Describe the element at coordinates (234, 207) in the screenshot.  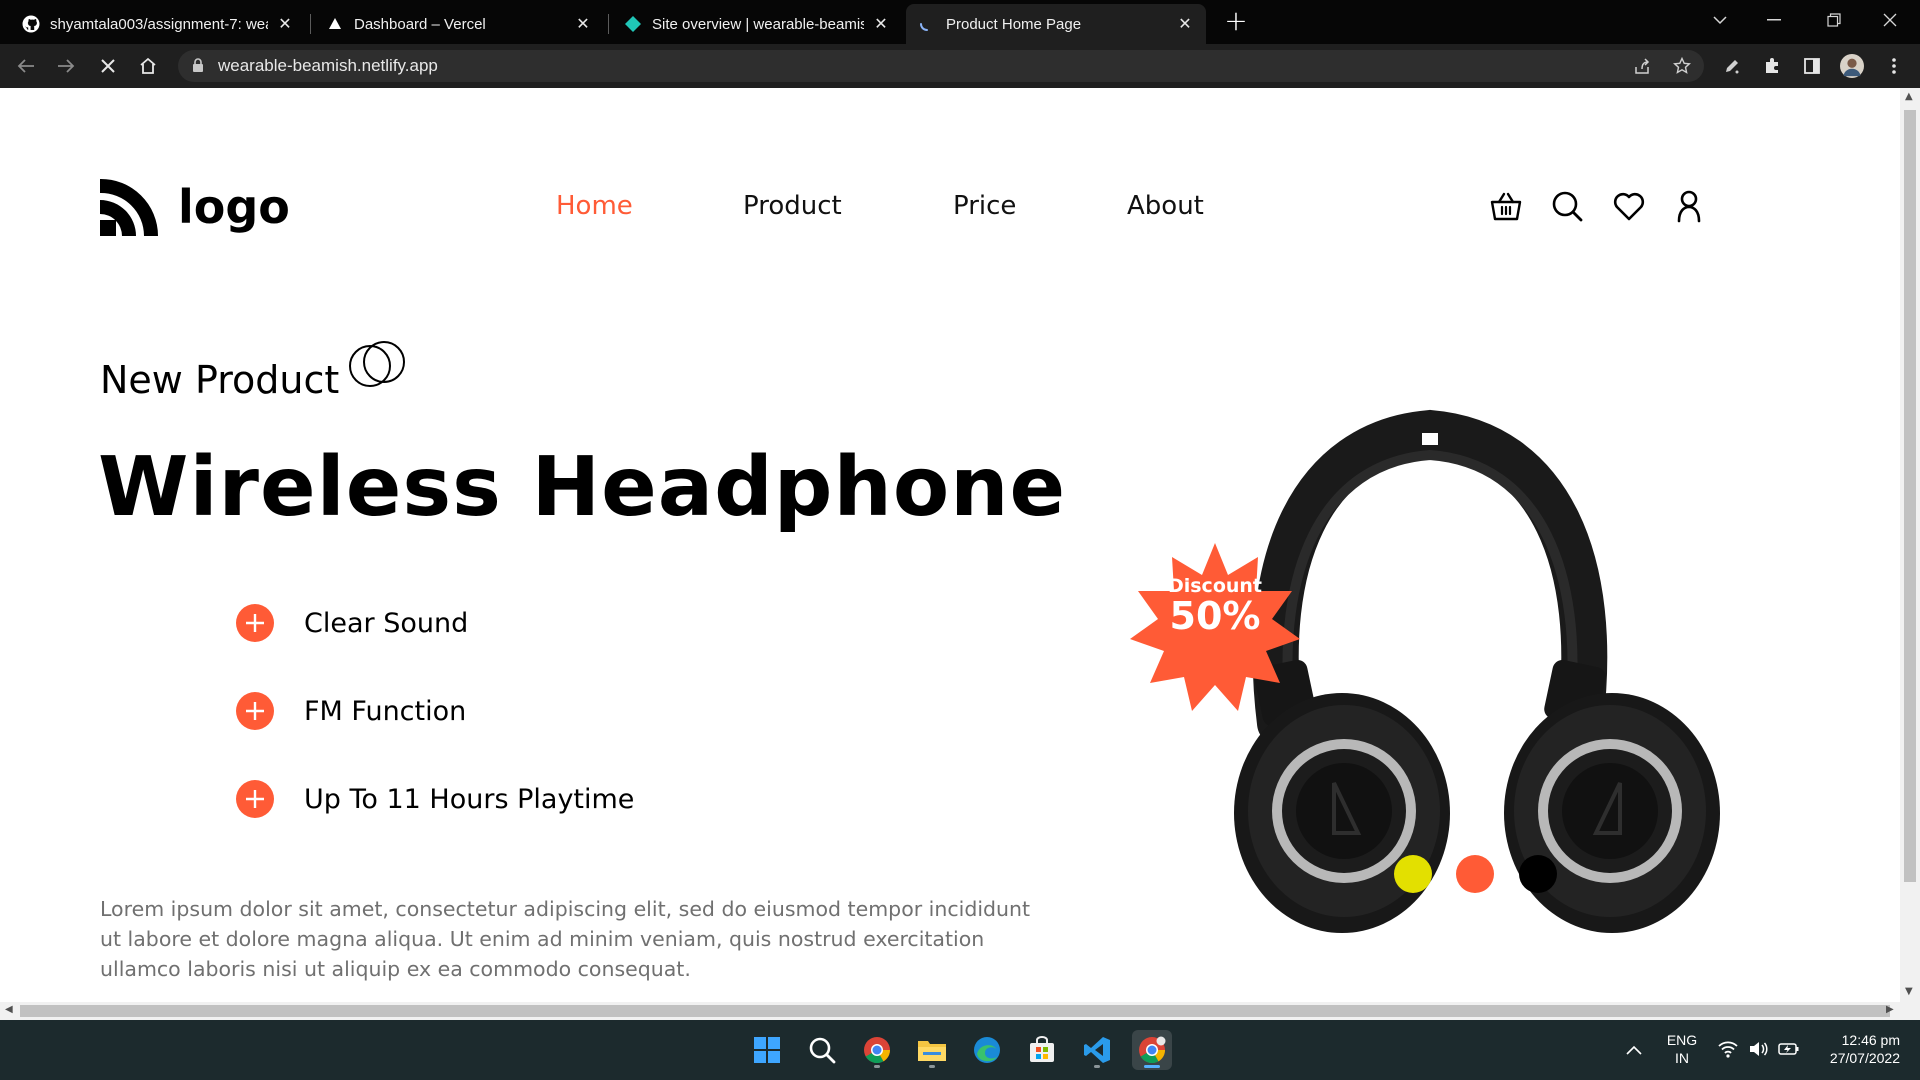
I see `logo-text: logo` at that location.